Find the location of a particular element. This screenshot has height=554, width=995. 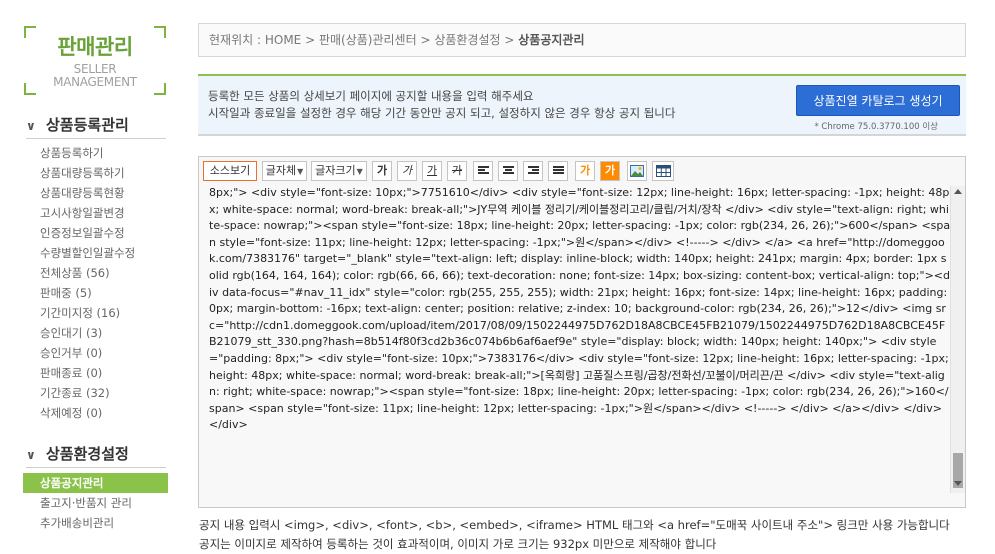

breadcrumb-home: HOME is located at coordinates (283, 40).